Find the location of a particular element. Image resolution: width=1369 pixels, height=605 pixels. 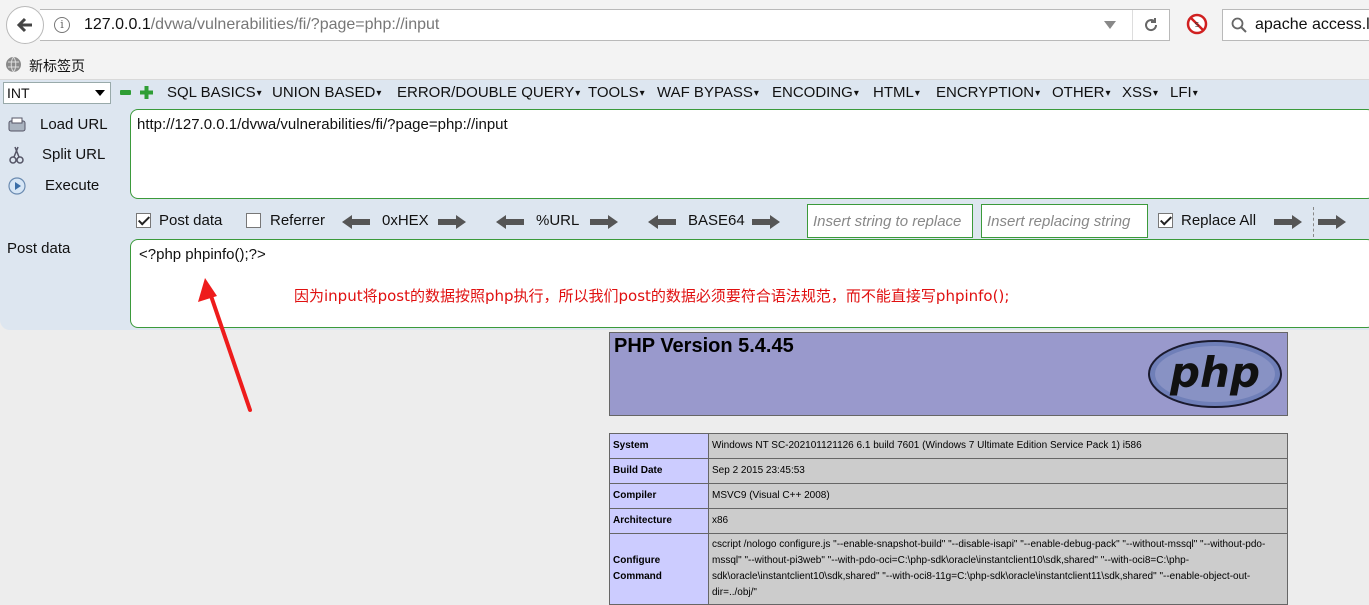

row-key: Compiler is located at coordinates (659, 496).